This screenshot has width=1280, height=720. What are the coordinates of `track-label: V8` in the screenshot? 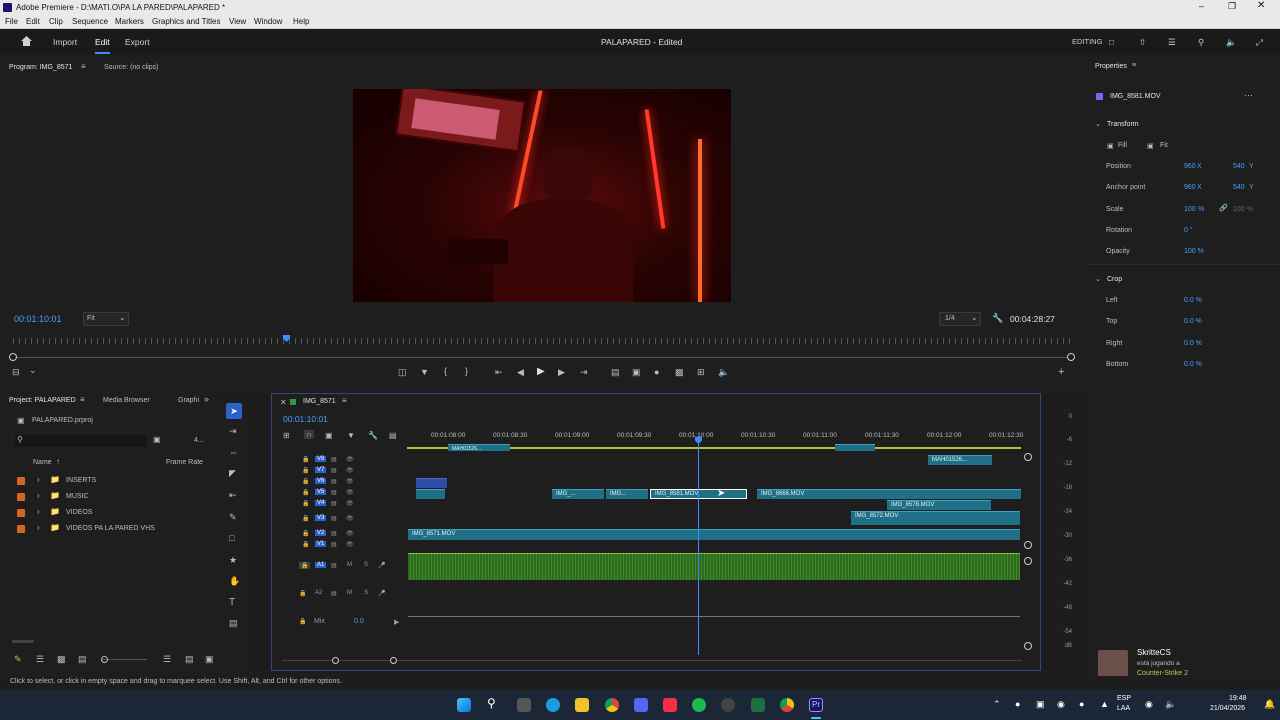 It's located at (321, 459).